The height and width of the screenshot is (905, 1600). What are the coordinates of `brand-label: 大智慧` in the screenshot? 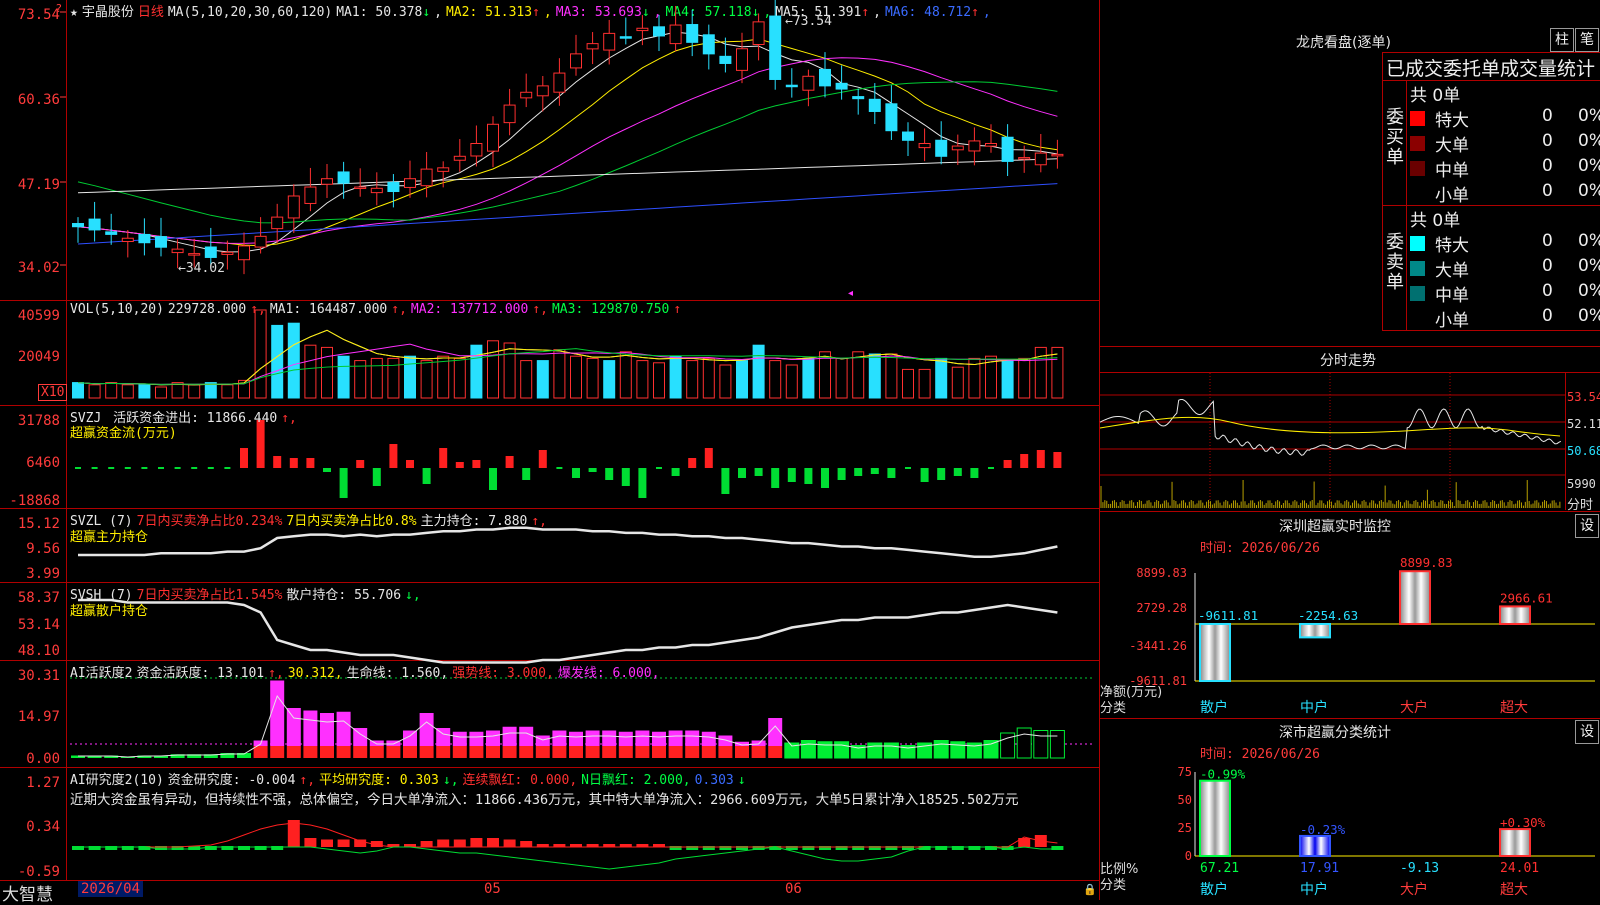 It's located at (27, 892).